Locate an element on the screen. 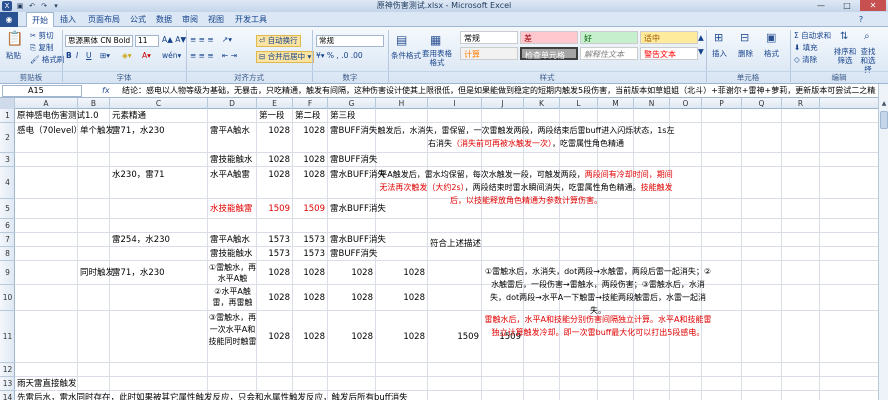  cell: 雷71，水230 is located at coordinates (138, 131).